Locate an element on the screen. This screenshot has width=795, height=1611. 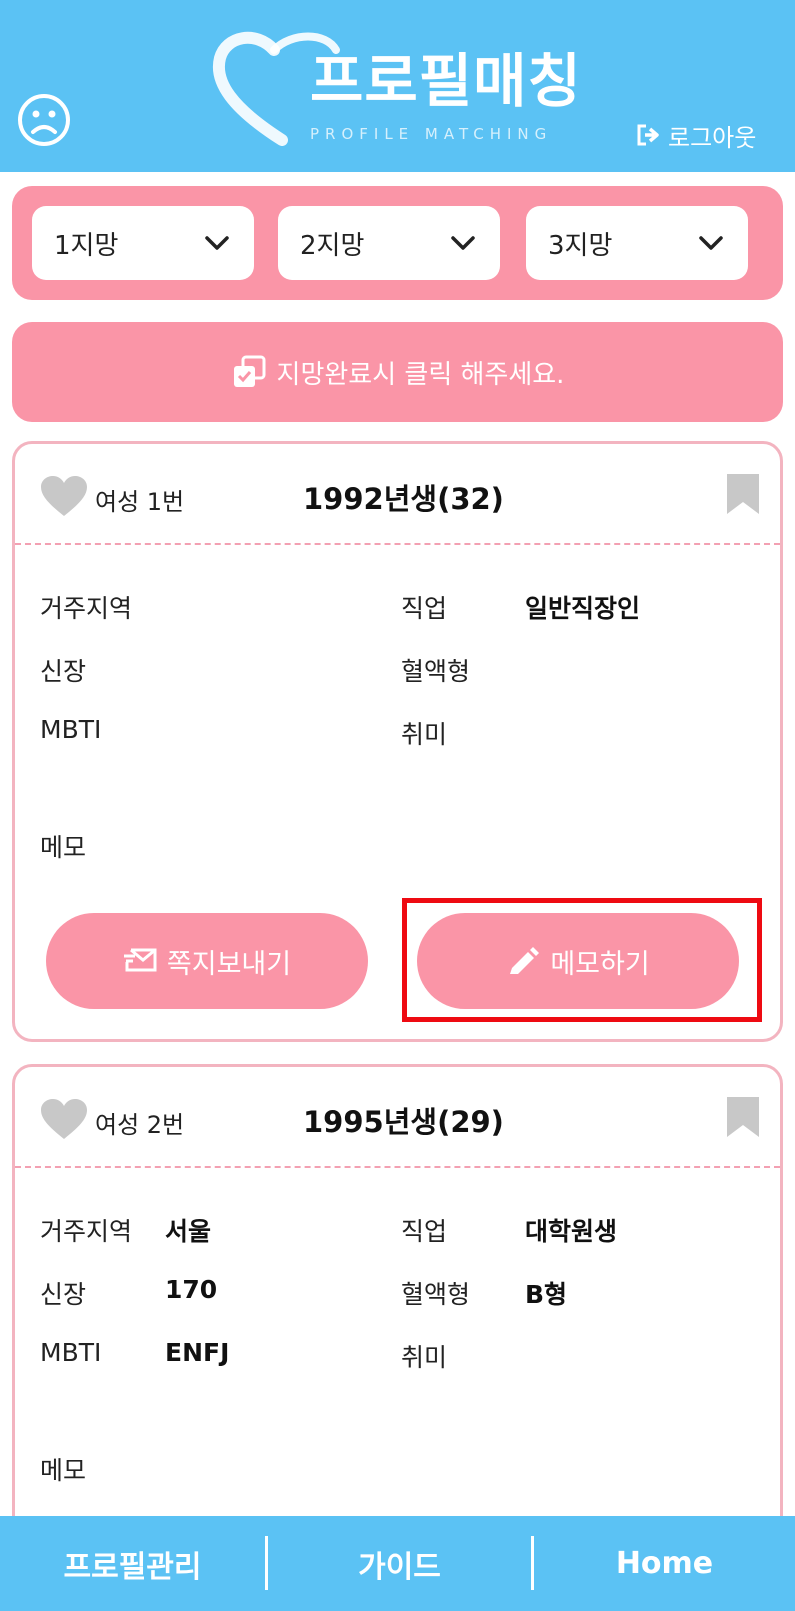
card-header: 여성 1번 1992년생(32) is located at coordinates (397, 494).